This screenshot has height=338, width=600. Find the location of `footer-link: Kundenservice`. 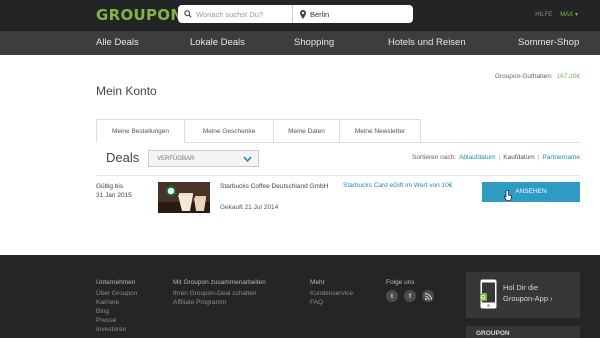

footer-link: Kundenservice is located at coordinates (331, 293).